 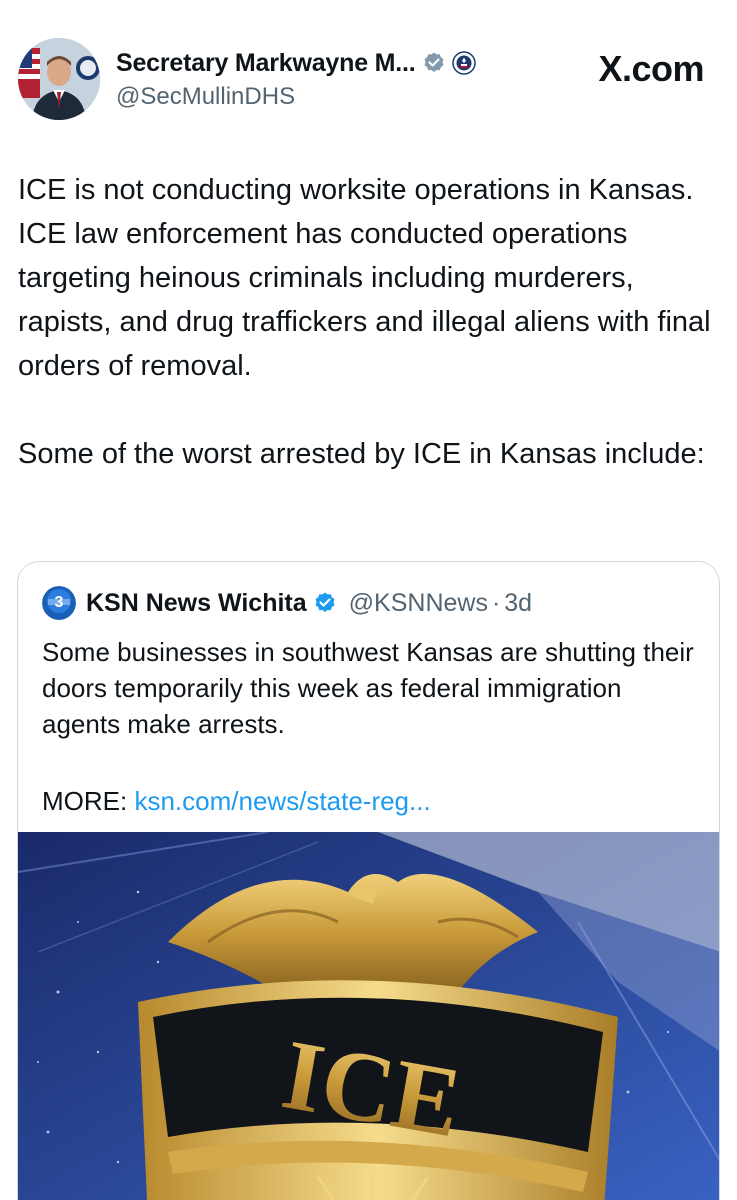 I want to click on verified-badge-icon, so click(x=325, y=602).